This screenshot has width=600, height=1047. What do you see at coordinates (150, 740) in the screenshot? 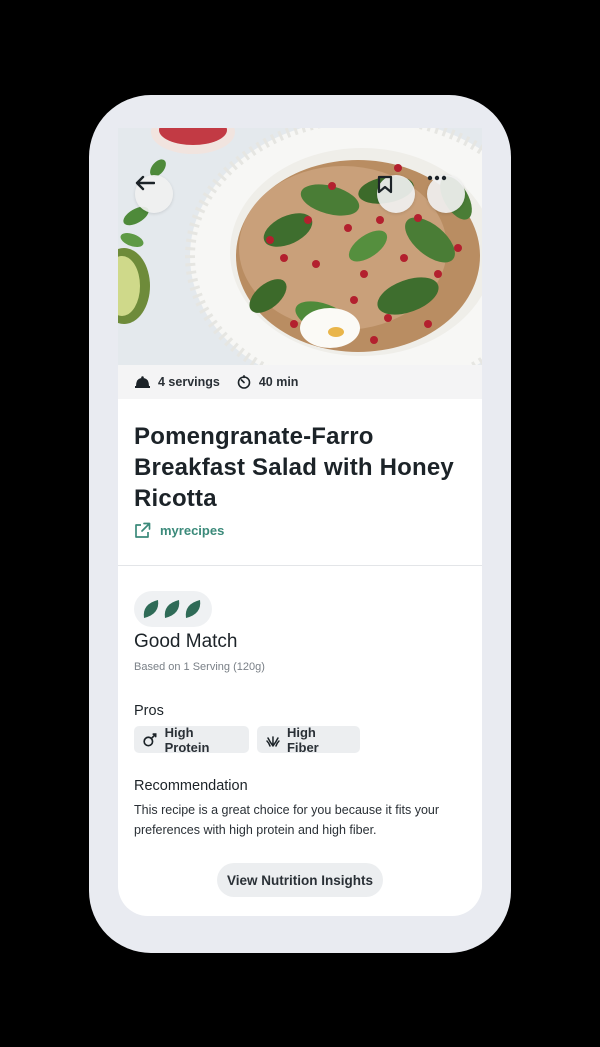
I see `protein-icon` at bounding box center [150, 740].